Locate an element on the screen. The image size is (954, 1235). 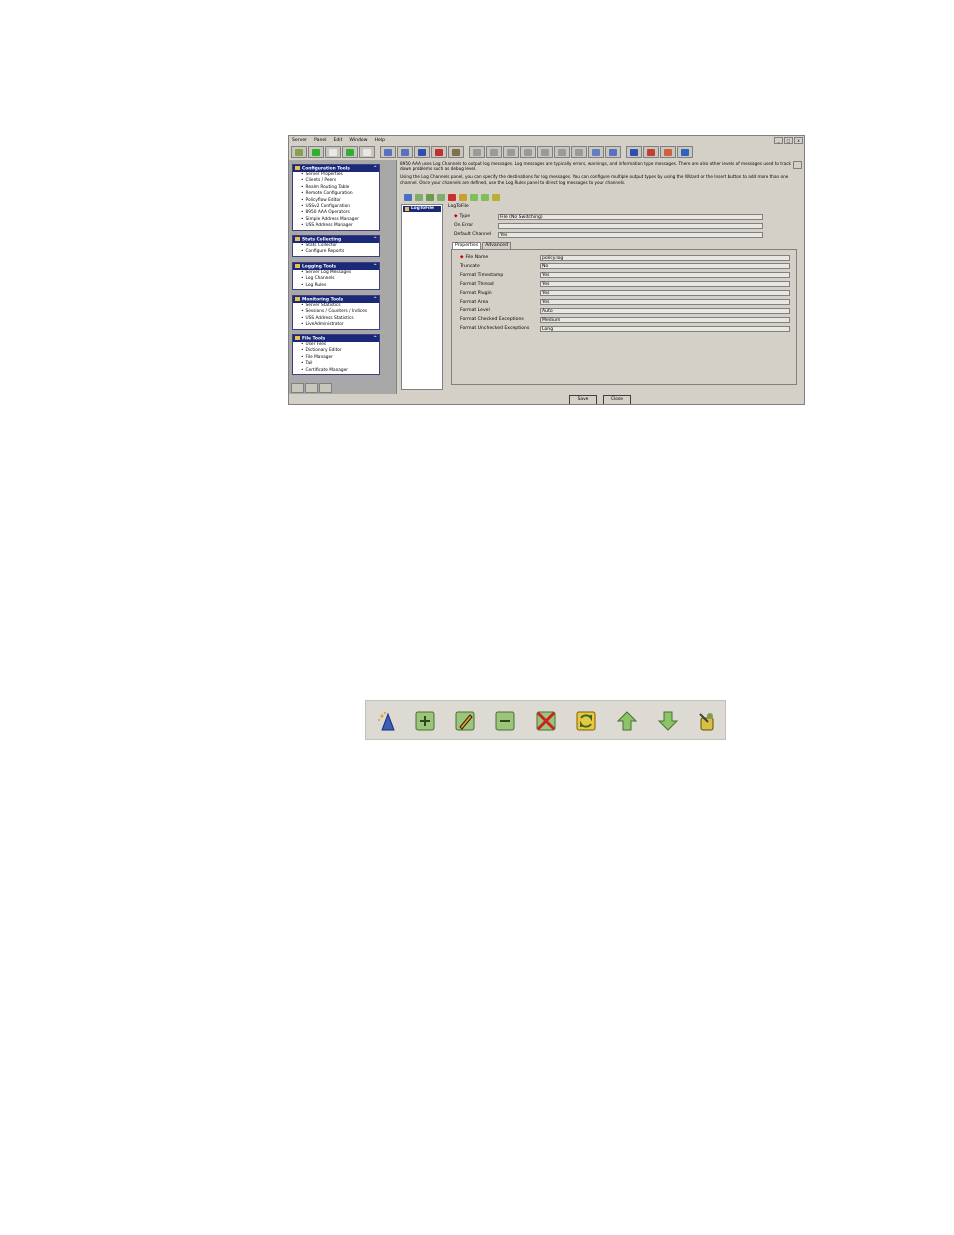
property-value-field: No is located at coordinates (665, 266).